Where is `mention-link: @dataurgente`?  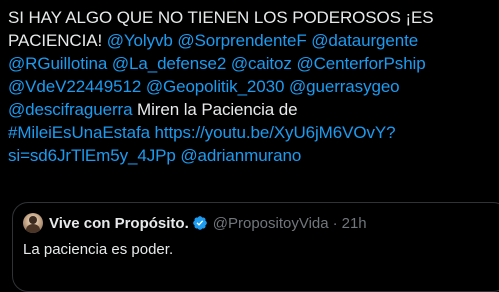
mention-link: @dataurgente is located at coordinates (364, 40).